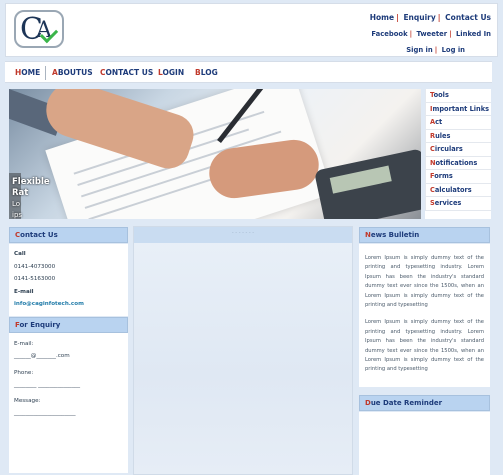 This screenshot has height=475, width=503. I want to click on enquiry-email-label: E-mail:, so click(24, 344).